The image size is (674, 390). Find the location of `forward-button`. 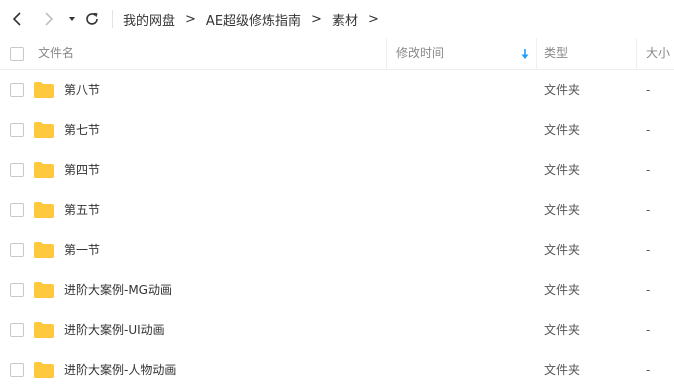

forward-button is located at coordinates (48, 19).